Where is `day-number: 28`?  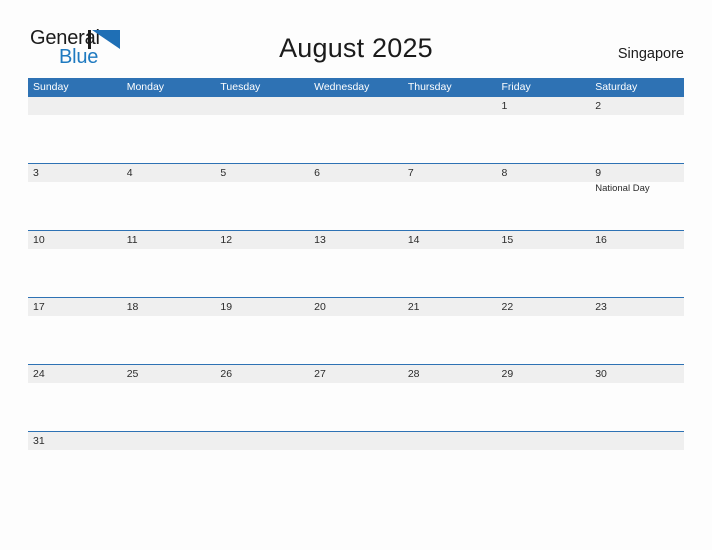 day-number: 28 is located at coordinates (413, 374).